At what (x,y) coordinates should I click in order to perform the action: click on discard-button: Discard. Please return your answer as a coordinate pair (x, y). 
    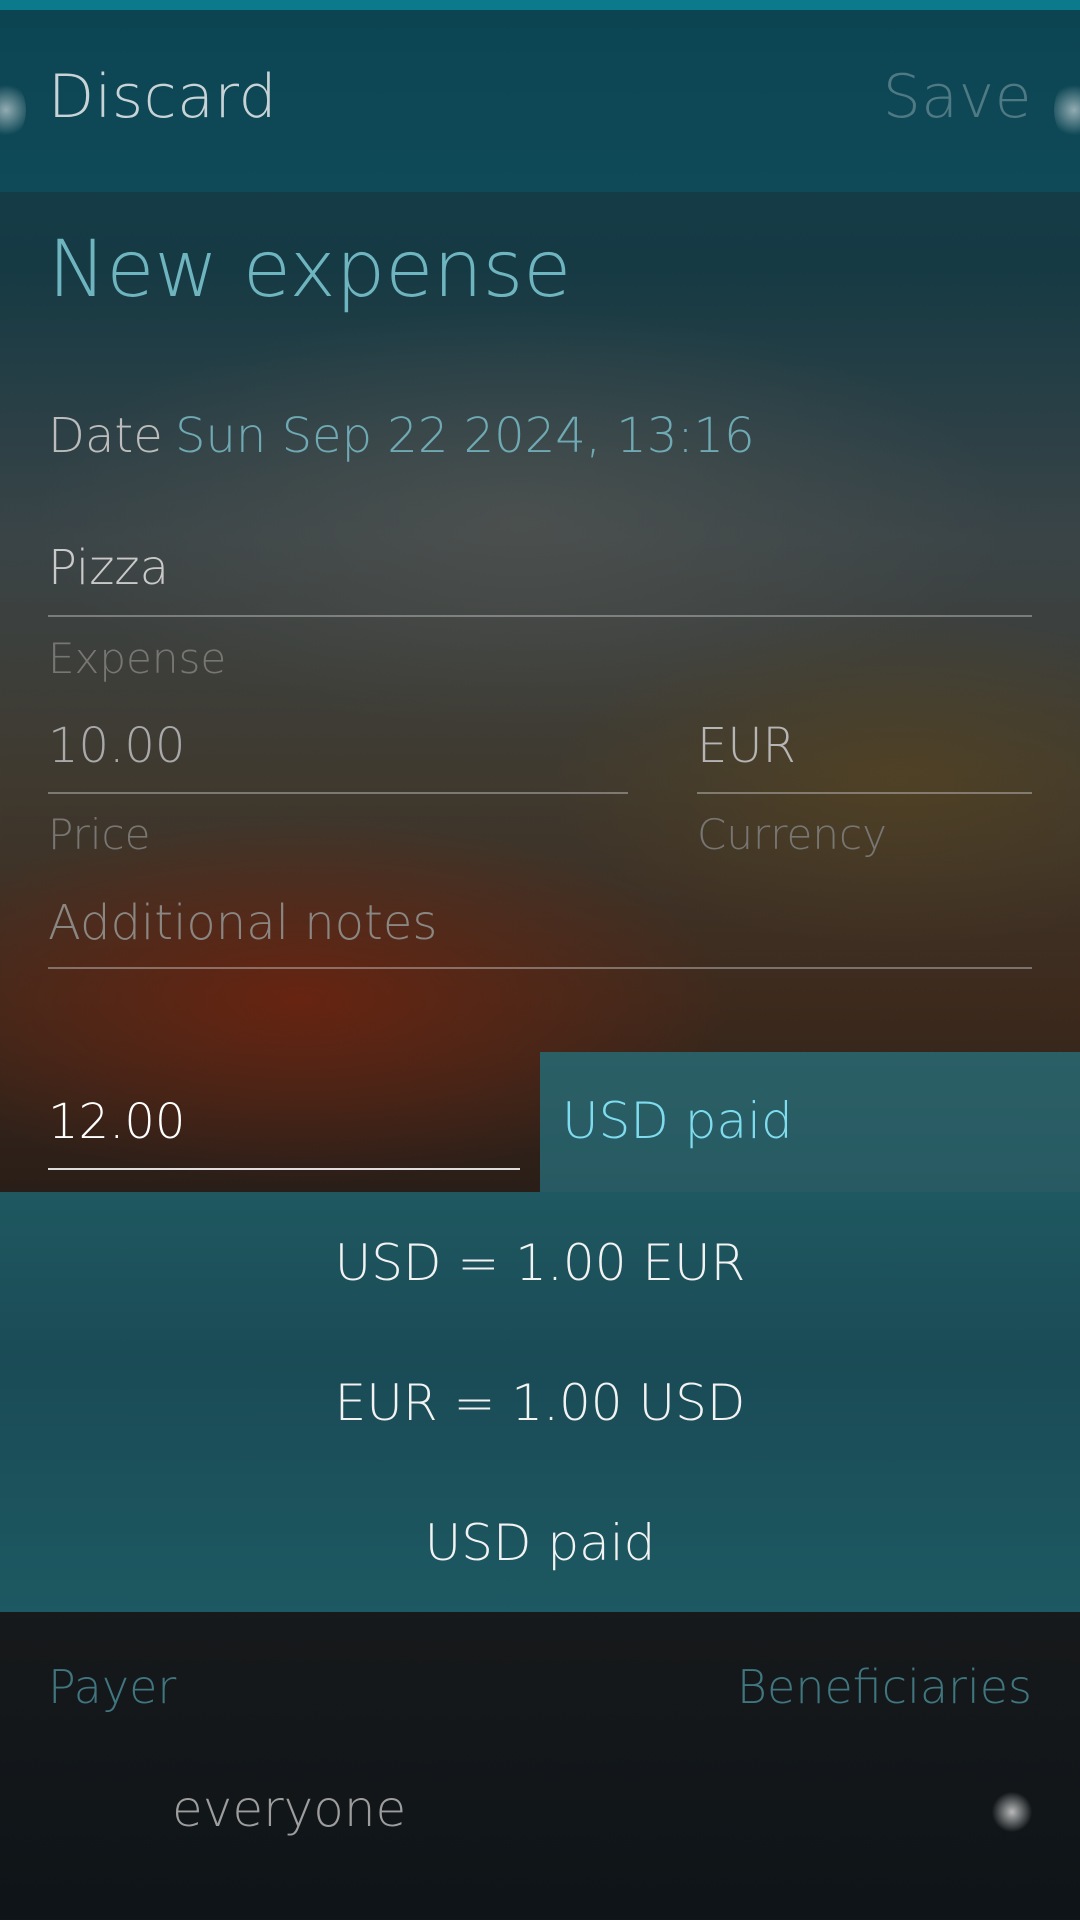
    Looking at the image, I should click on (162, 97).